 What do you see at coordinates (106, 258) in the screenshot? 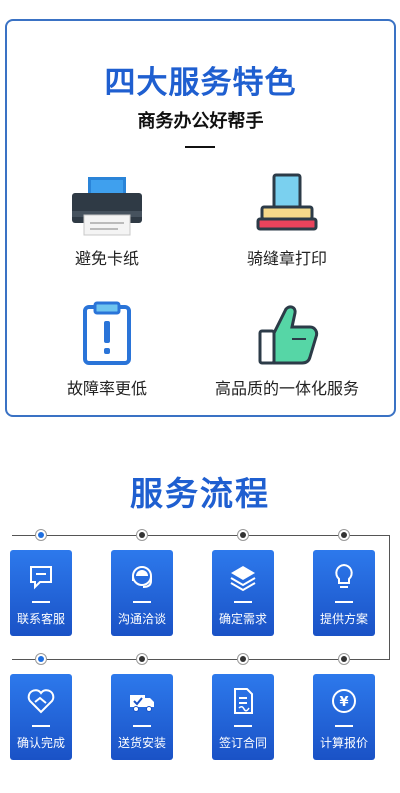
I see `feature-label: 避免卡纸` at bounding box center [106, 258].